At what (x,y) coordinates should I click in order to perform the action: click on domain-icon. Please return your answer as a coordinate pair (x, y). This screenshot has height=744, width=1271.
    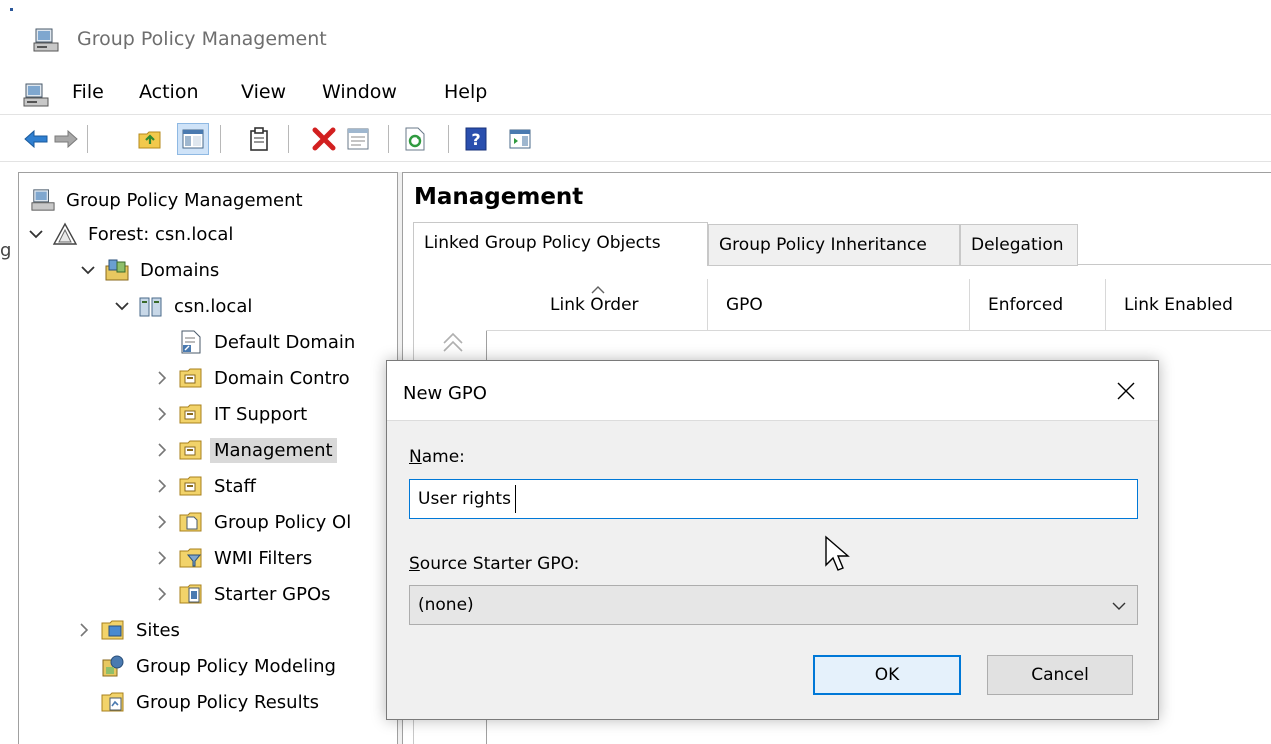
    Looking at the image, I should click on (151, 306).